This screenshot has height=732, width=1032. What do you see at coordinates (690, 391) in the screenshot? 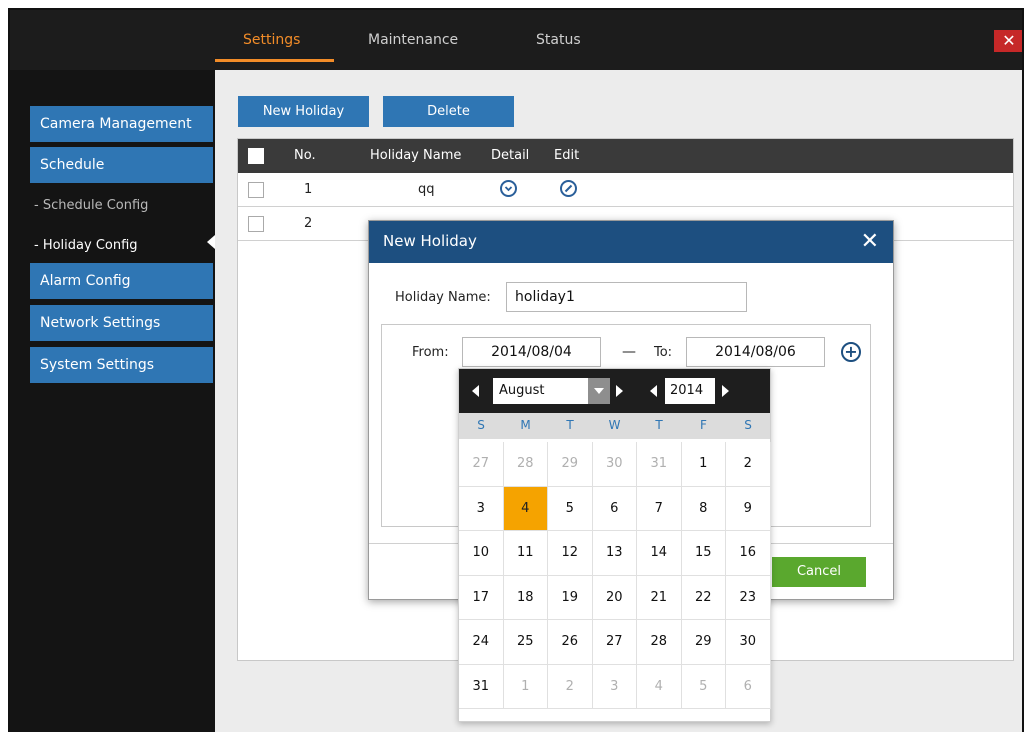
I see `year-select: 2014` at bounding box center [690, 391].